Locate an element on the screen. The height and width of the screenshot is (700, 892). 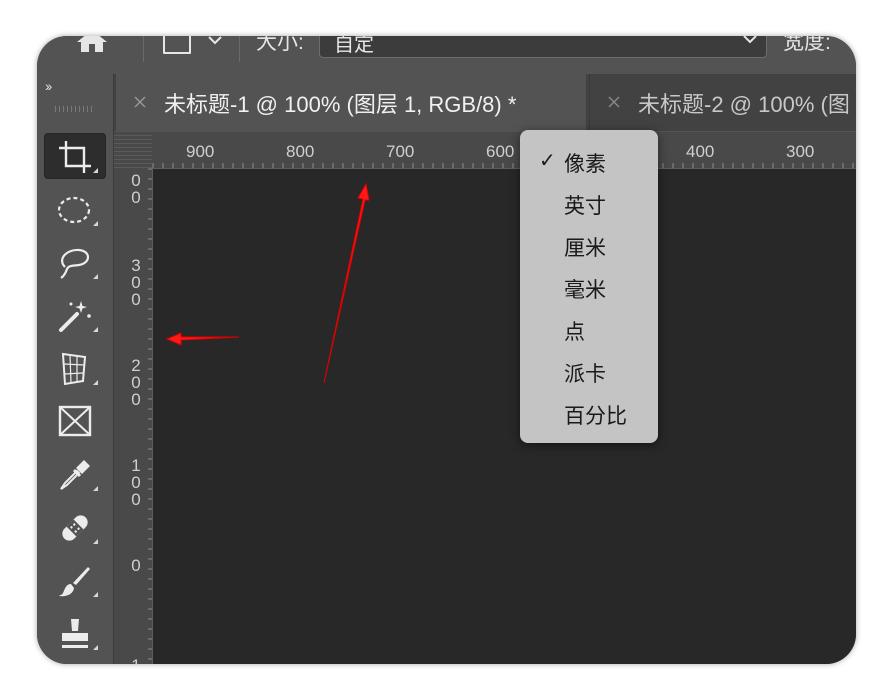
frame-icon is located at coordinates (75, 421).